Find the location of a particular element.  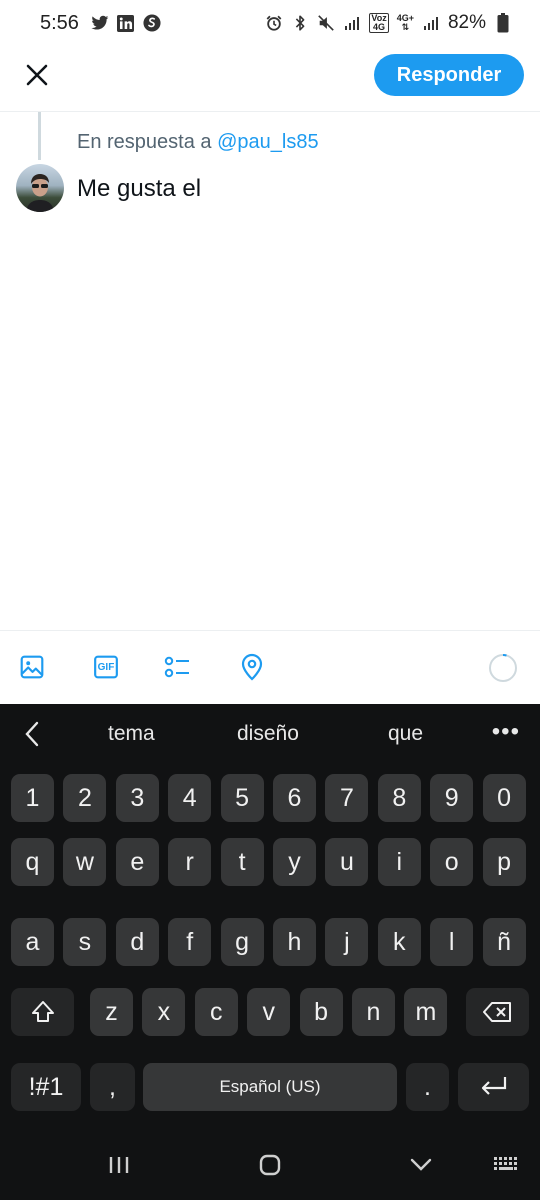

suggestion-2: diseño is located at coordinates (268, 734).